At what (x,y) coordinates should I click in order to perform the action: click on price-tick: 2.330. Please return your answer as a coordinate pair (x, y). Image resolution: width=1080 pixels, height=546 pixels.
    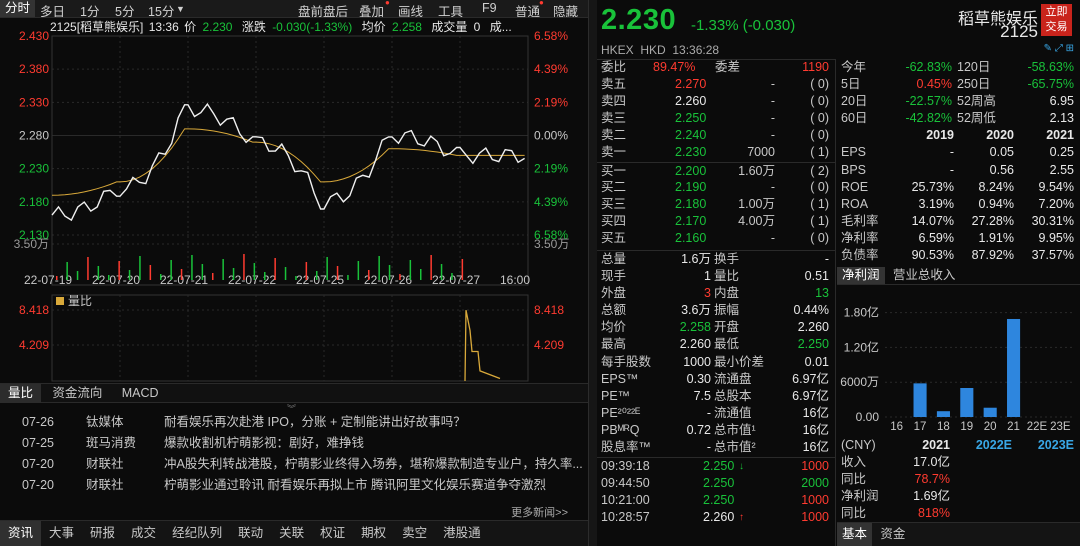
    Looking at the image, I should click on (34, 102).